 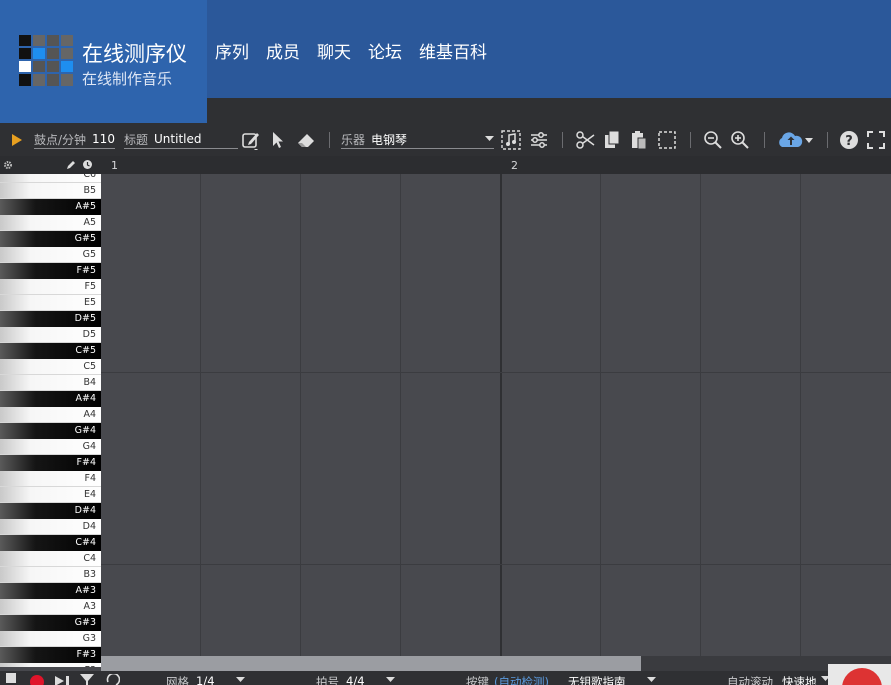 What do you see at coordinates (353, 139) in the screenshot?
I see `instrument-label: 乐器` at bounding box center [353, 139].